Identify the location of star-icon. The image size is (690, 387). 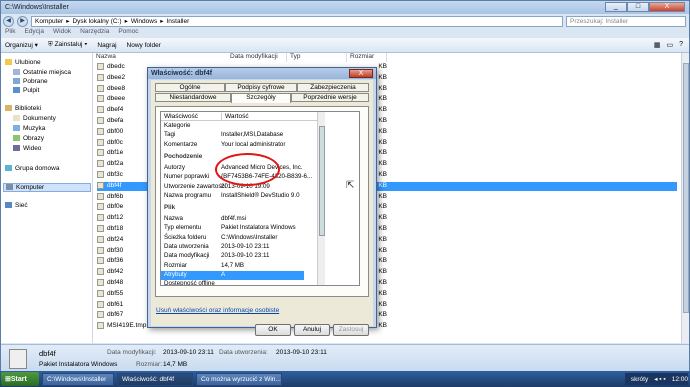
(8, 62).